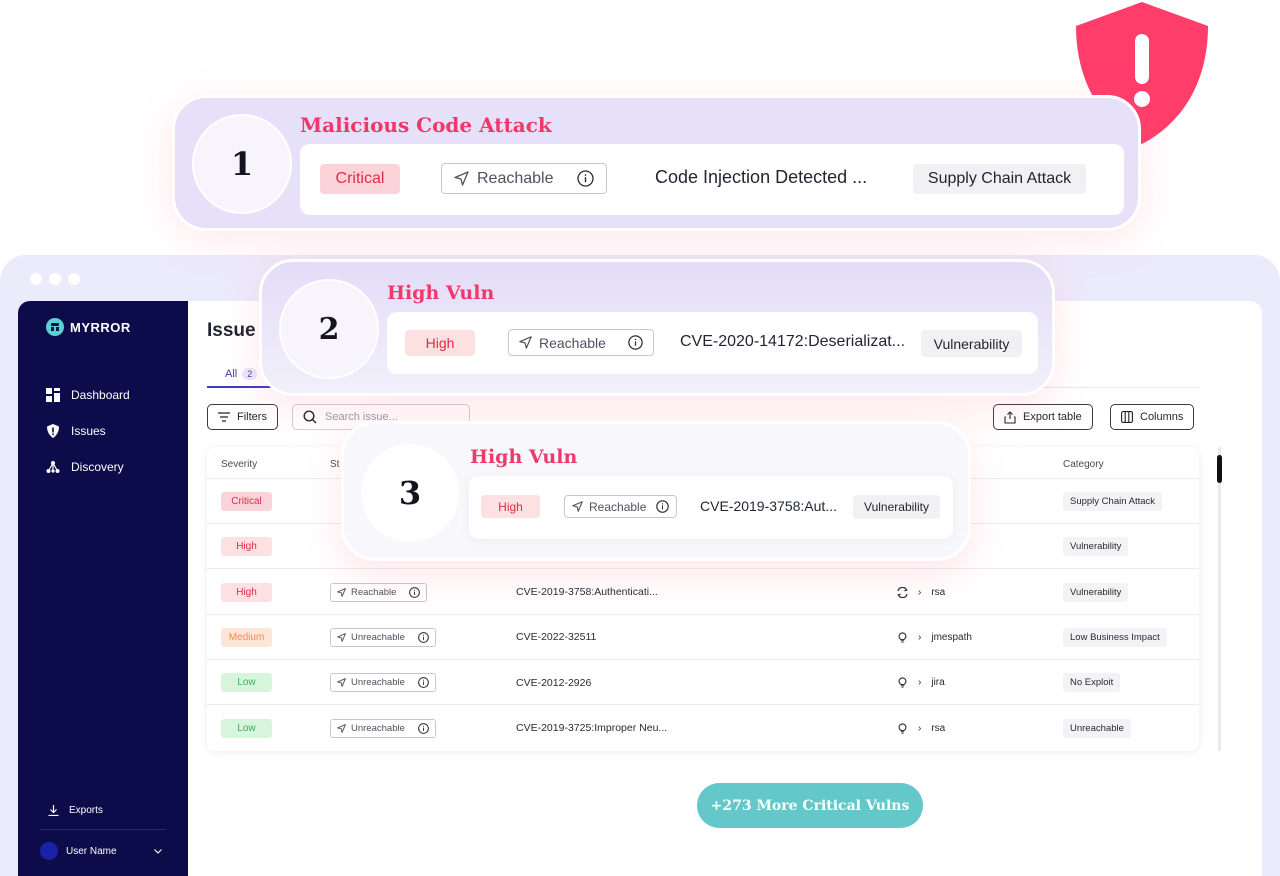 This screenshot has height=876, width=1280. I want to click on sidebar-item-discovery: Discovery, so click(88, 467).